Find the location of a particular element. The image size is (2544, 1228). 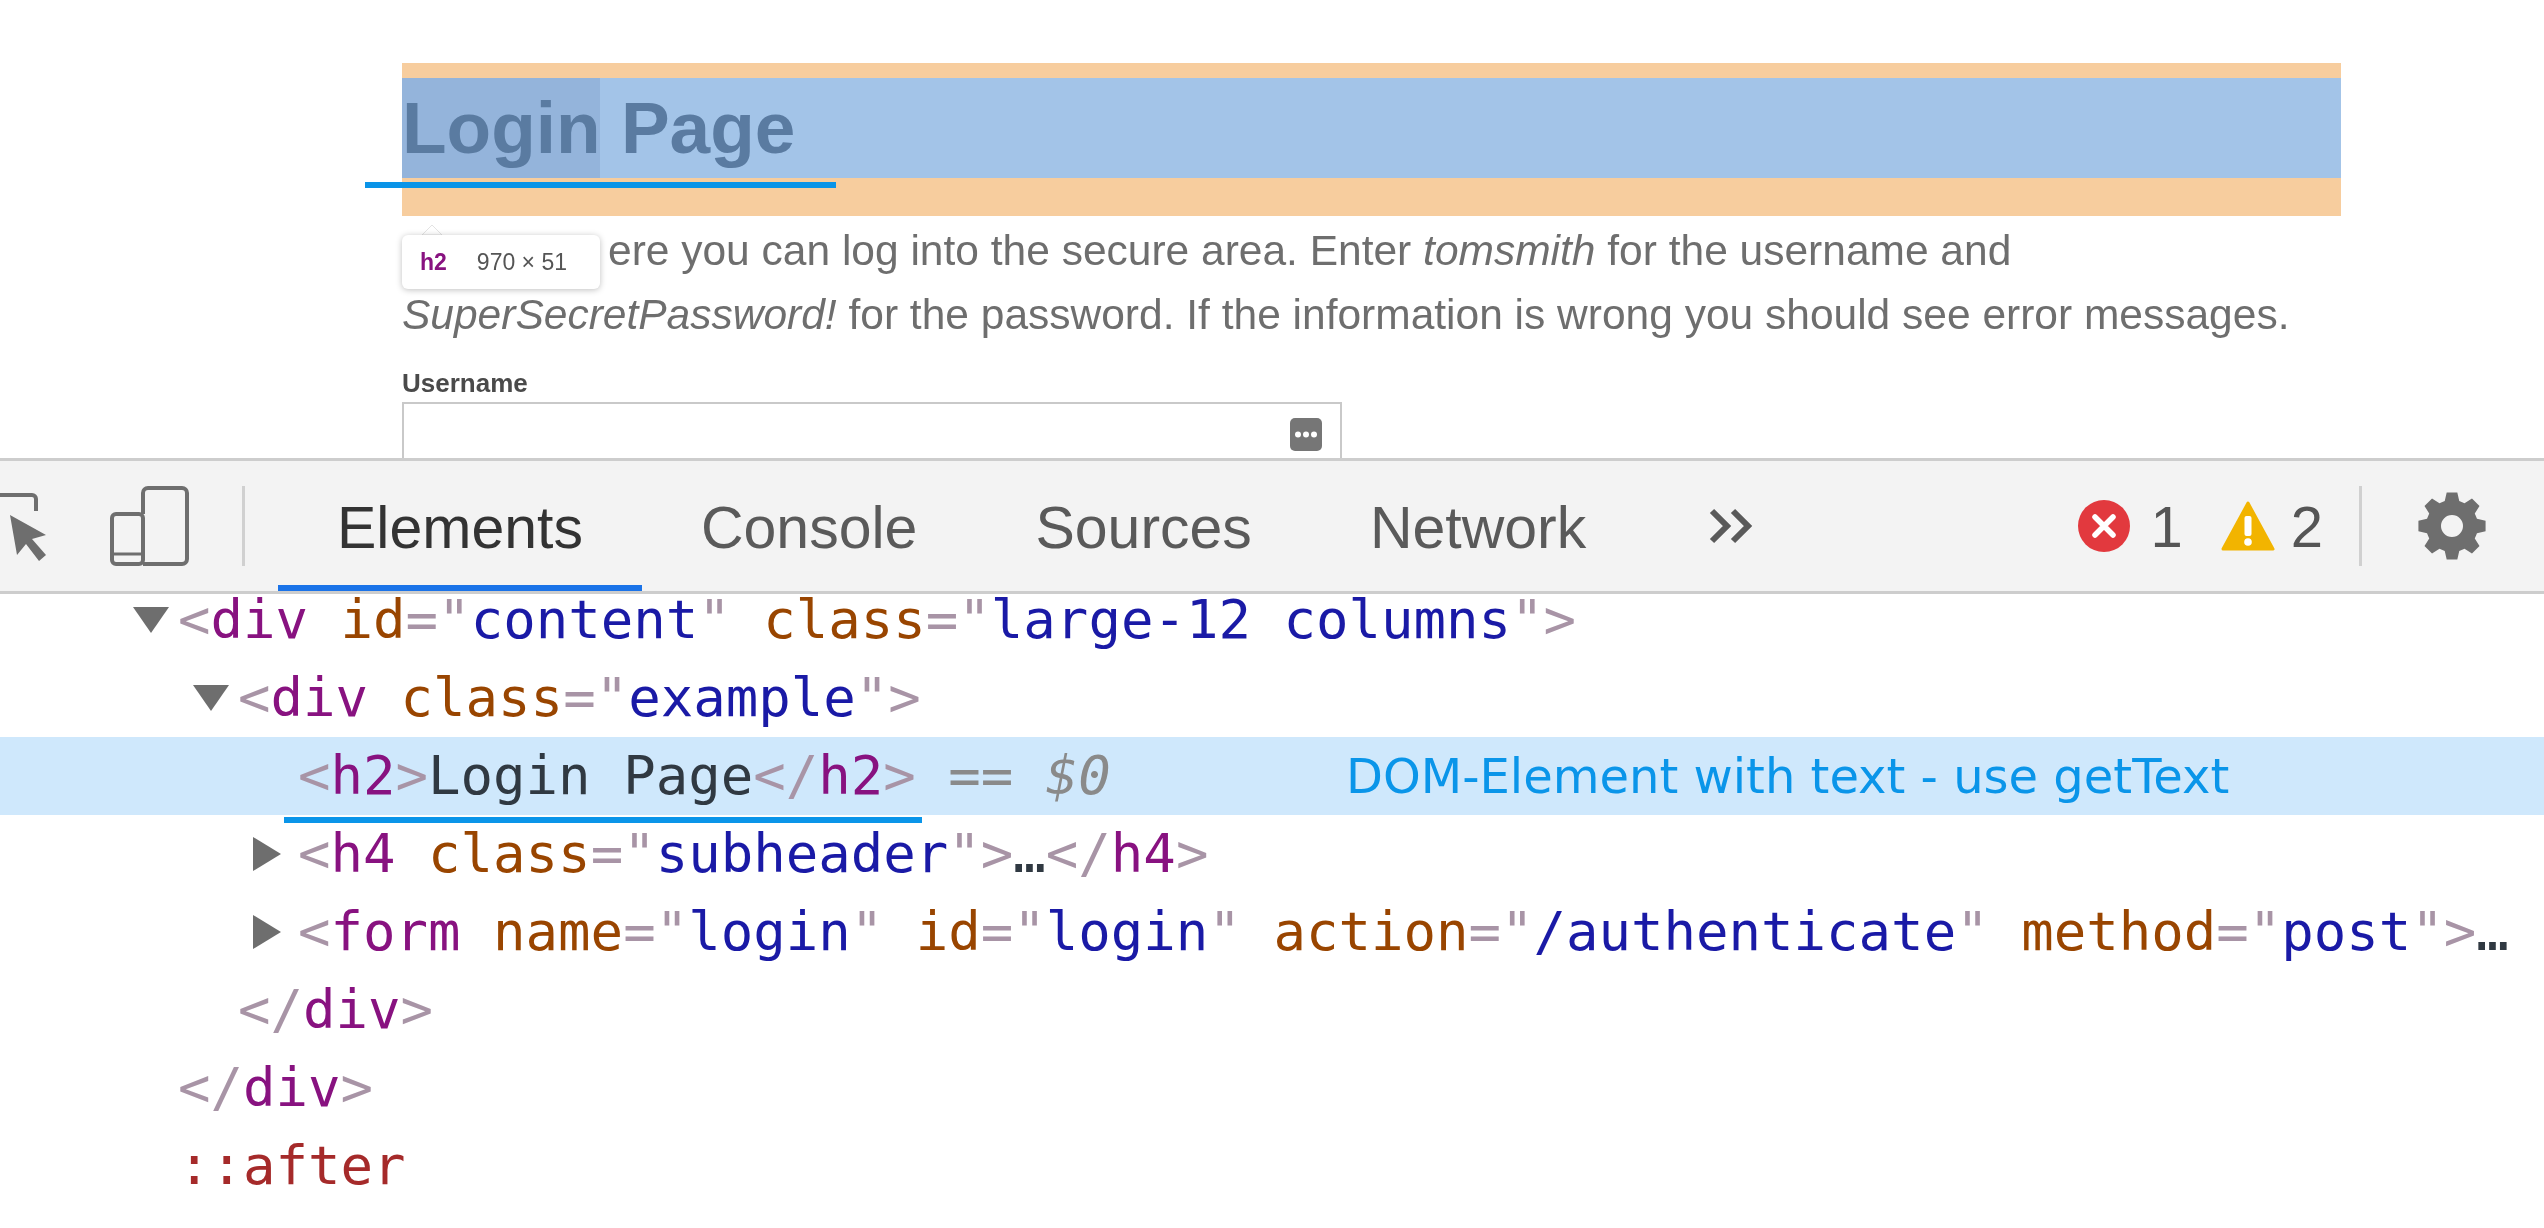

dom-tree-row: <div class="example"> is located at coordinates (1272, 698).